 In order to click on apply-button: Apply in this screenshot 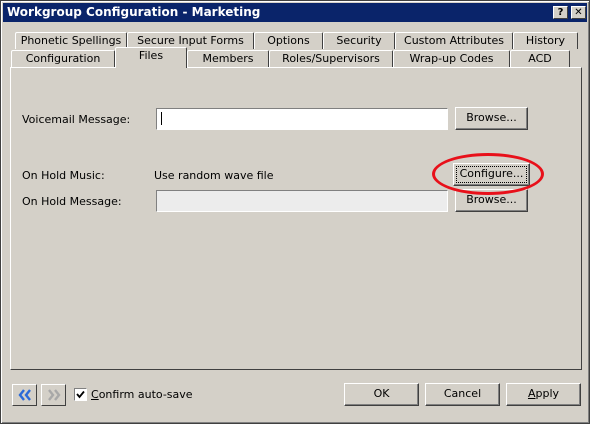, I will do `click(543, 394)`.